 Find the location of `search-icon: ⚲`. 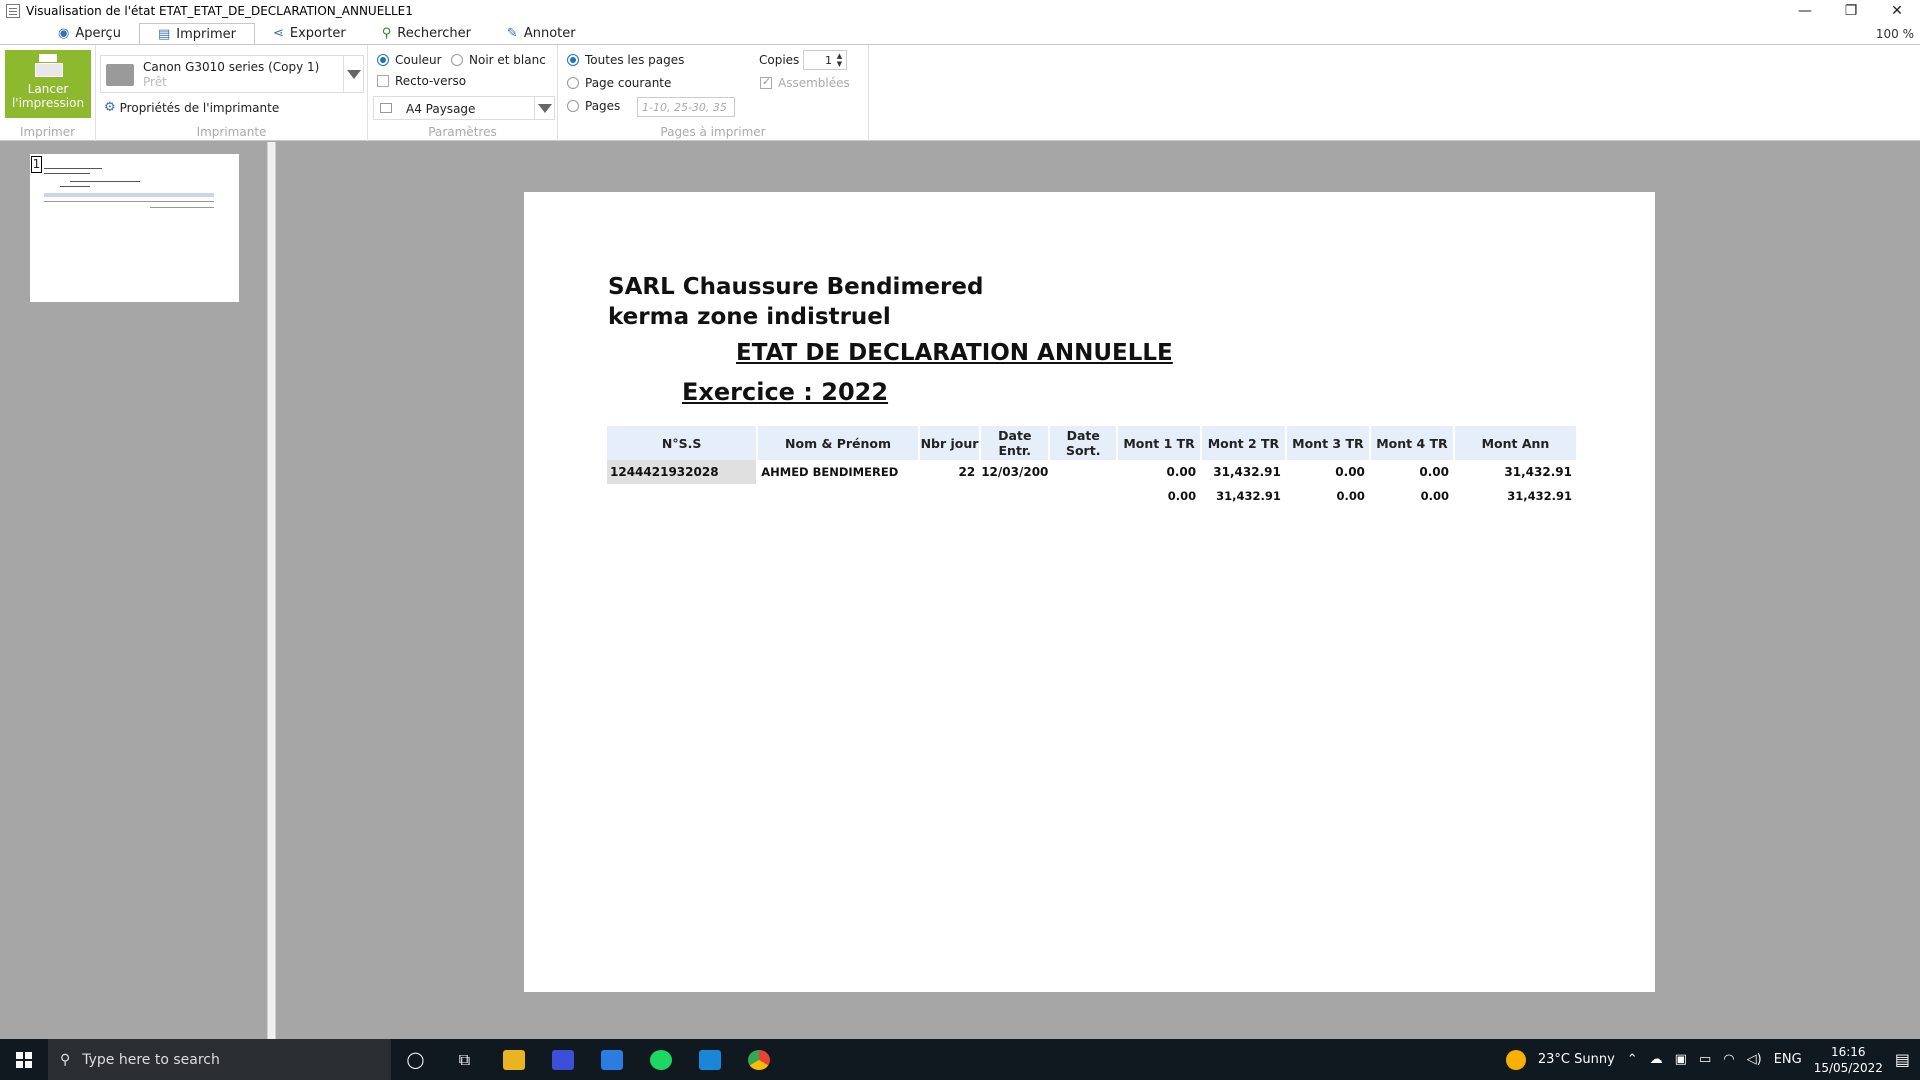

search-icon: ⚲ is located at coordinates (386, 33).